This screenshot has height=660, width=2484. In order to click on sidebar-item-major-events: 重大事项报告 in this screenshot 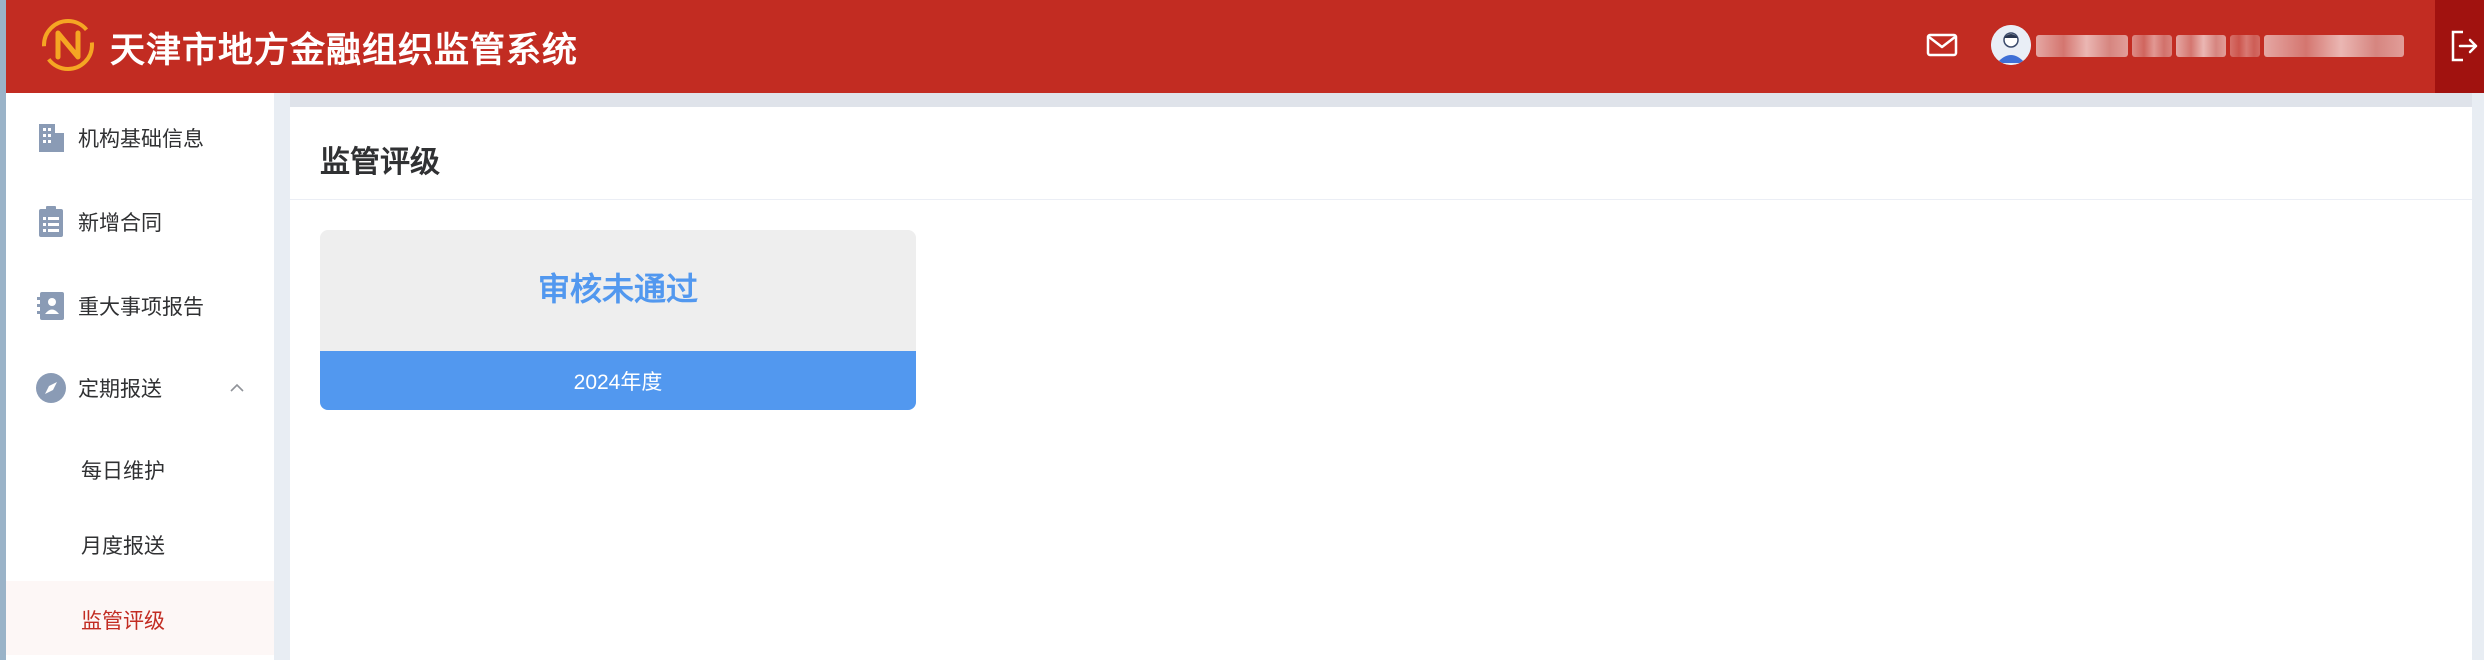, I will do `click(140, 306)`.